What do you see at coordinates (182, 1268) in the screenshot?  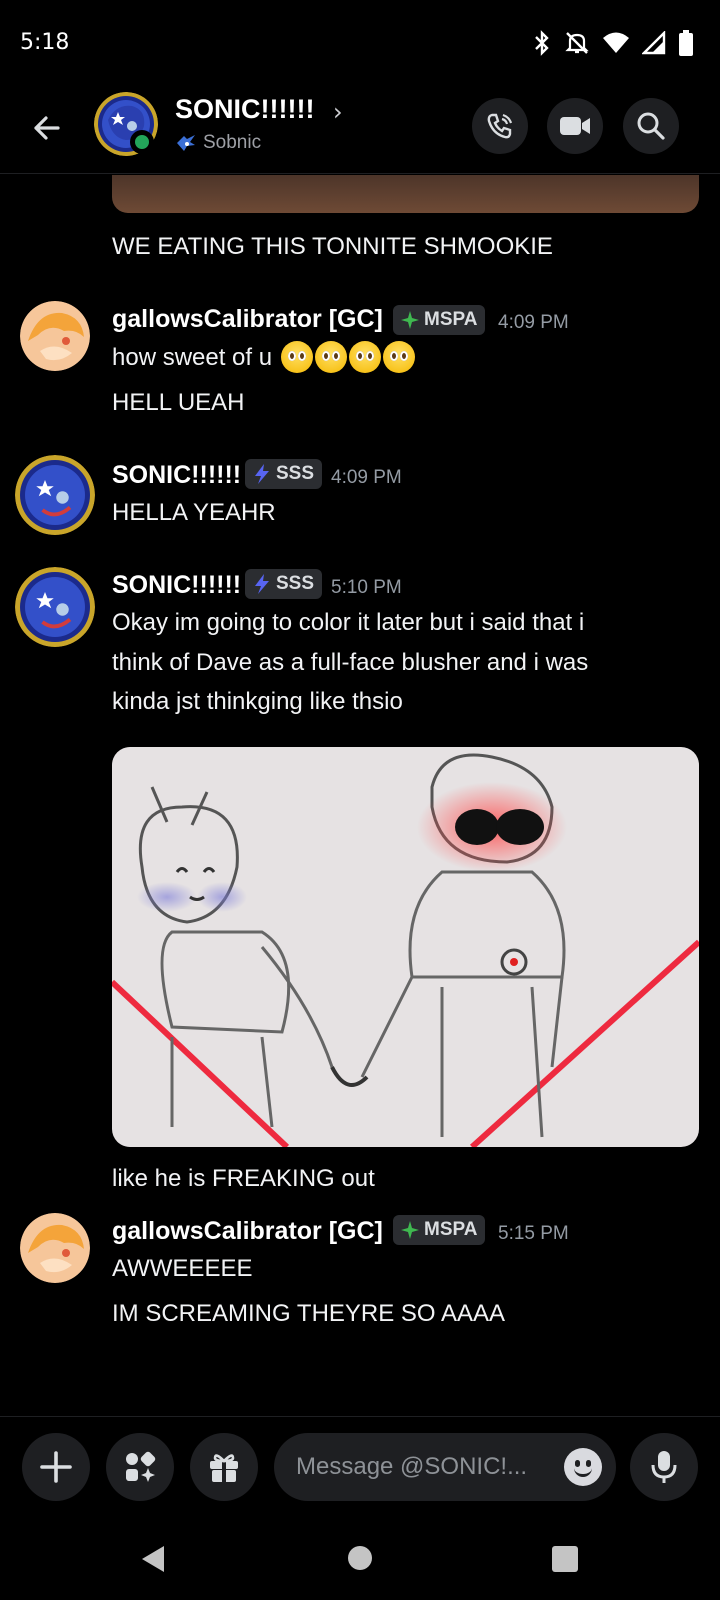 I see `message-text: AWWEEEEE` at bounding box center [182, 1268].